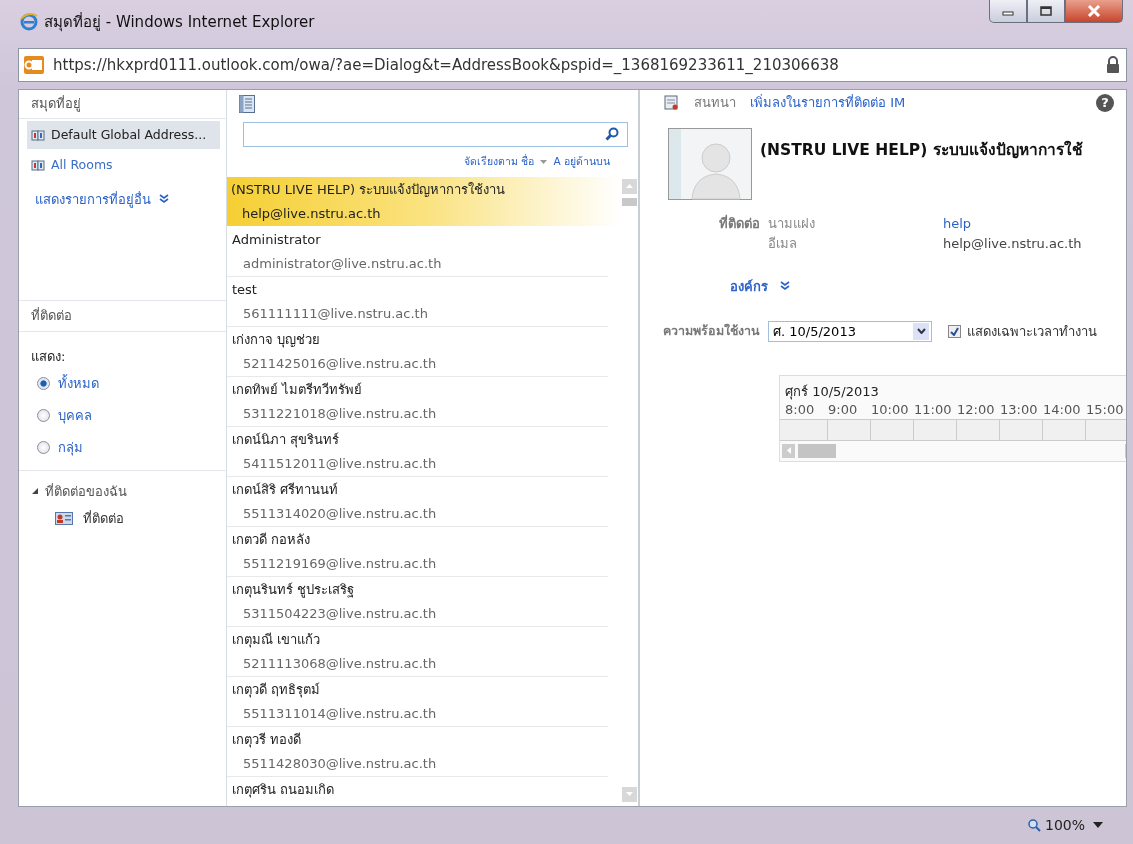 Image resolution: width=1133 pixels, height=844 pixels. Describe the element at coordinates (1008, 11) in the screenshot. I see `minimize-button` at that location.